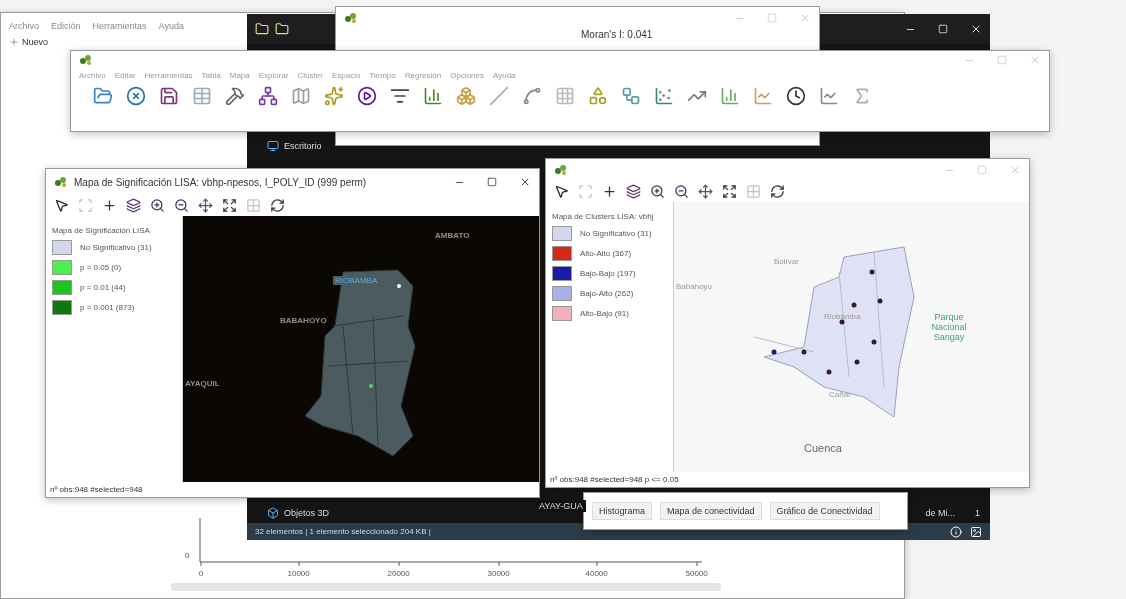 The height and width of the screenshot is (599, 1126). Describe the element at coordinates (617, 34) in the screenshot. I see `statistic-text: Moran's I: 0.041` at that location.